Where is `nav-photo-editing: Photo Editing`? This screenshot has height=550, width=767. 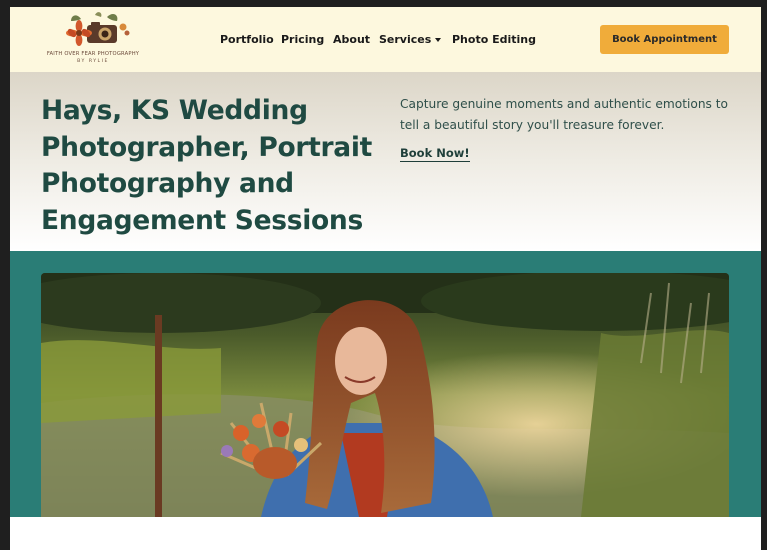 nav-photo-editing: Photo Editing is located at coordinates (494, 39).